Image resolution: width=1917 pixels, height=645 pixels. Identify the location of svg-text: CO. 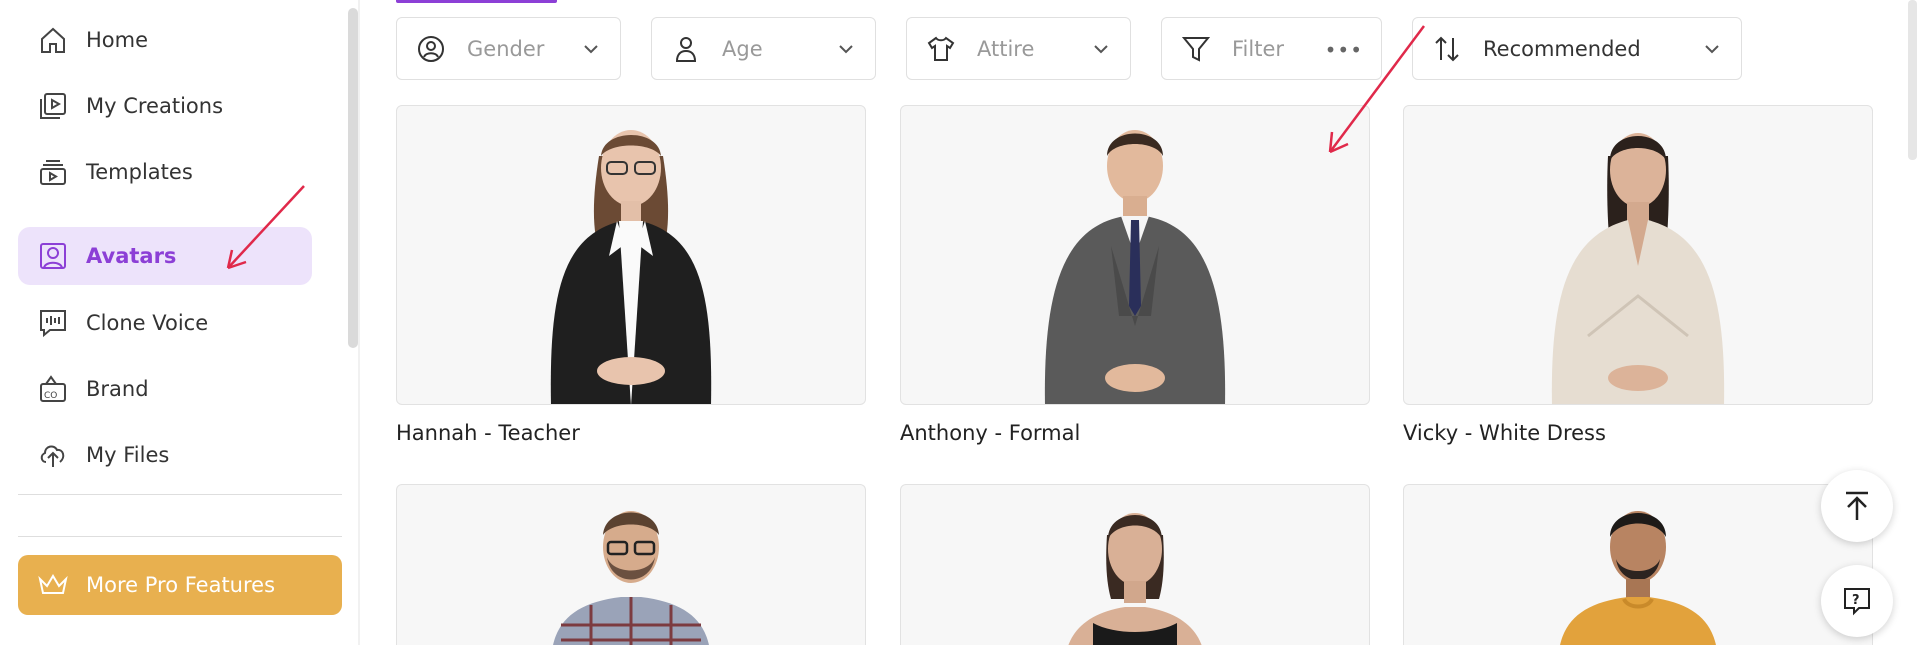
(50, 396).